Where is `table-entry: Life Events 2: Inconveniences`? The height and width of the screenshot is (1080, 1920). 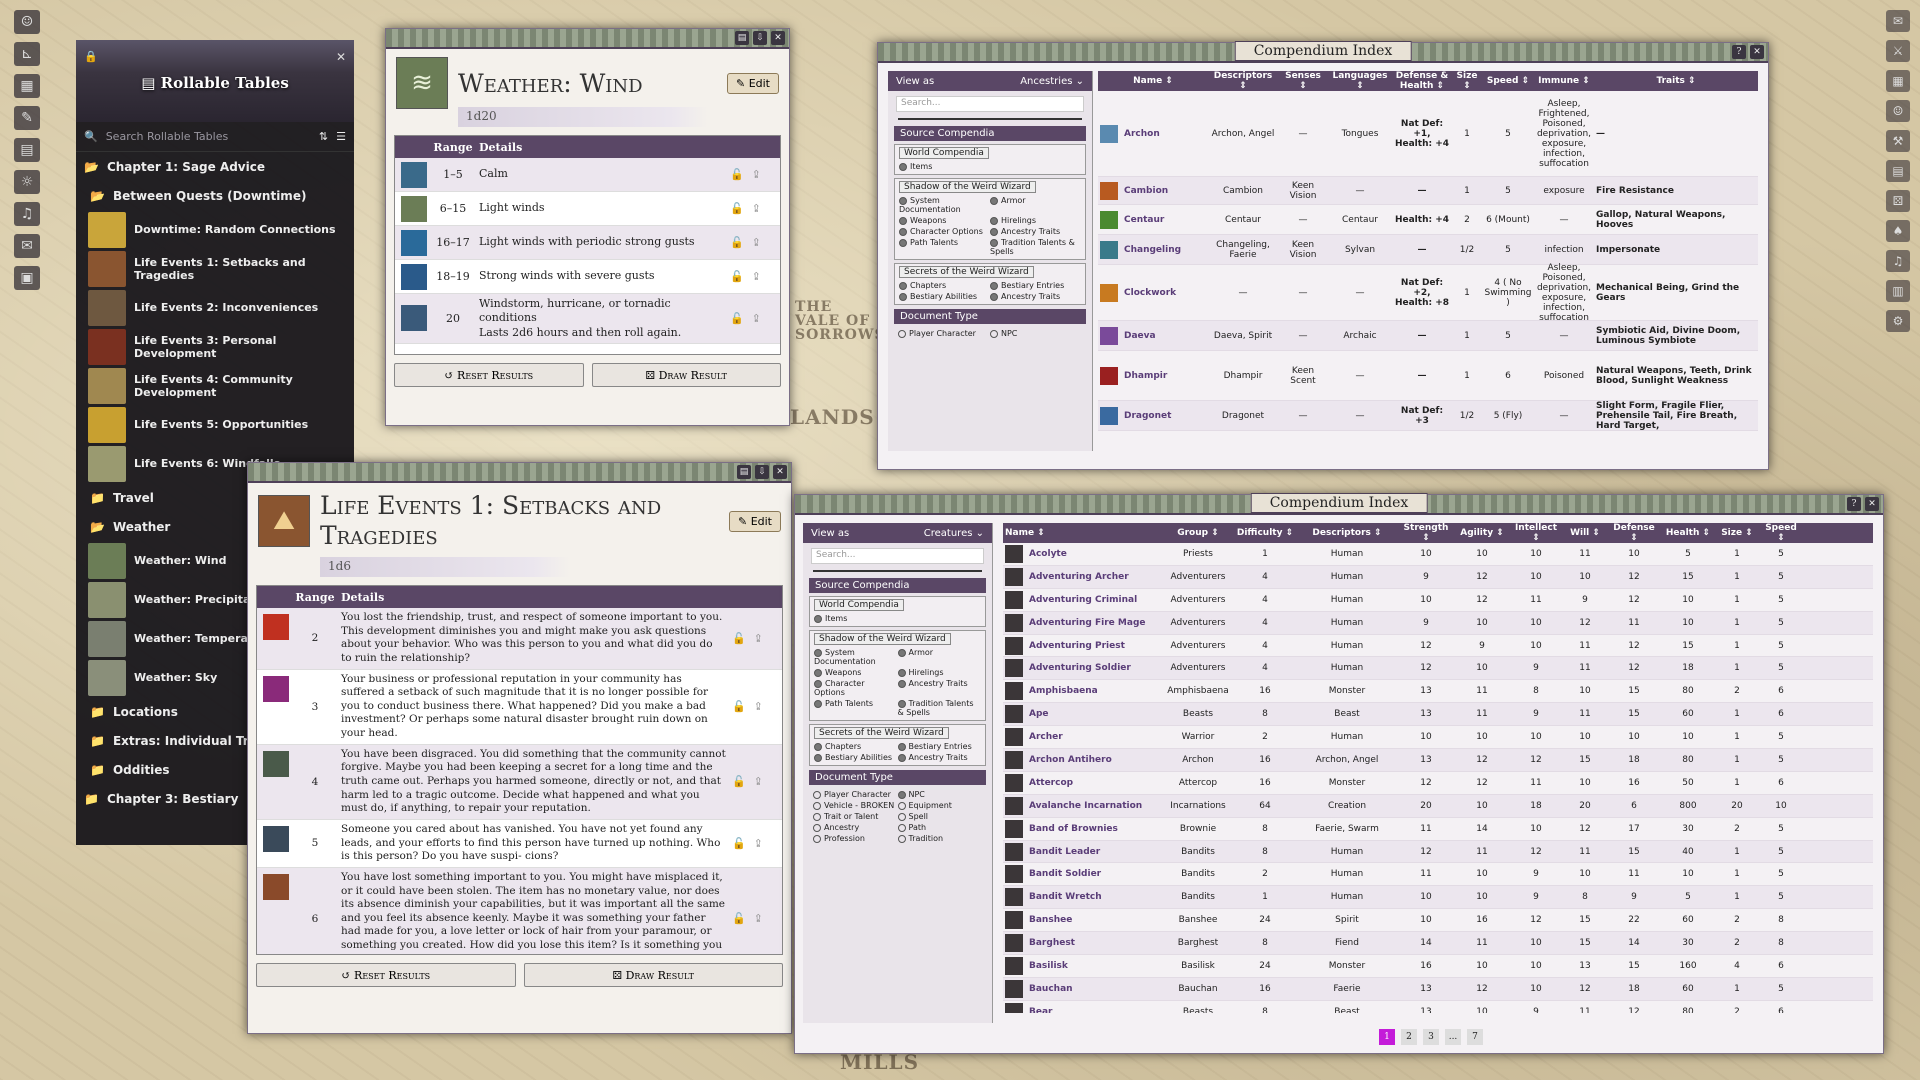 table-entry: Life Events 2: Inconveniences is located at coordinates (215, 307).